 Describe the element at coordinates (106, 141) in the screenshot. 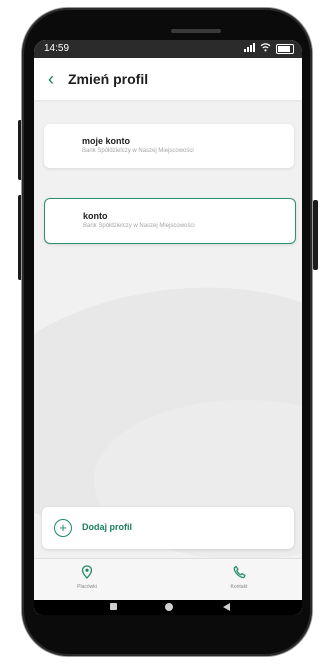

I see `profile-name: moje konto` at that location.